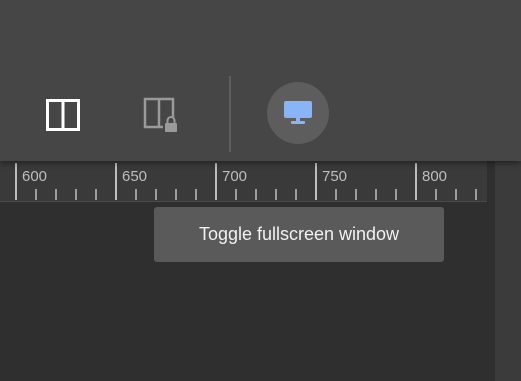  I want to click on locked-split-view-icon, so click(161, 115).